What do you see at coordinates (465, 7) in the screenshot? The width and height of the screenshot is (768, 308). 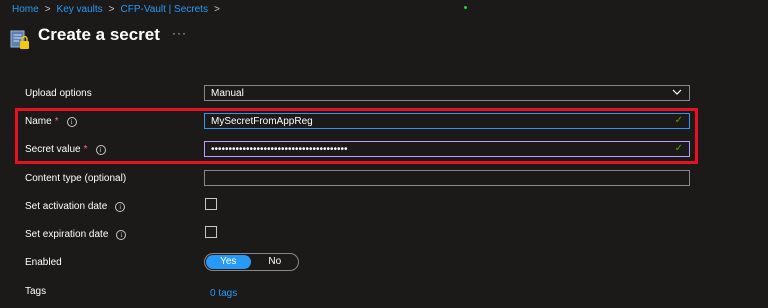 I see `status-dot` at bounding box center [465, 7].